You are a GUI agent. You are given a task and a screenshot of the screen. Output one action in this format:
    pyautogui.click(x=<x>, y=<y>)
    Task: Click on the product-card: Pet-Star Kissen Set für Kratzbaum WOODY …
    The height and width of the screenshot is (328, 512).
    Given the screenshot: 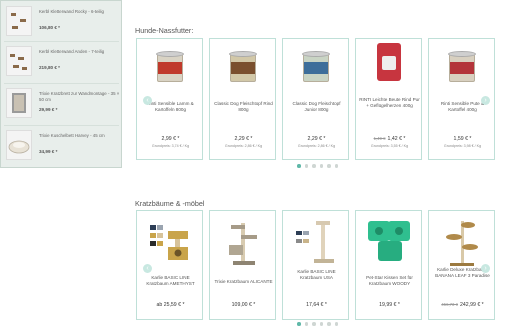 What is the action you would take?
    pyautogui.click(x=388, y=265)
    